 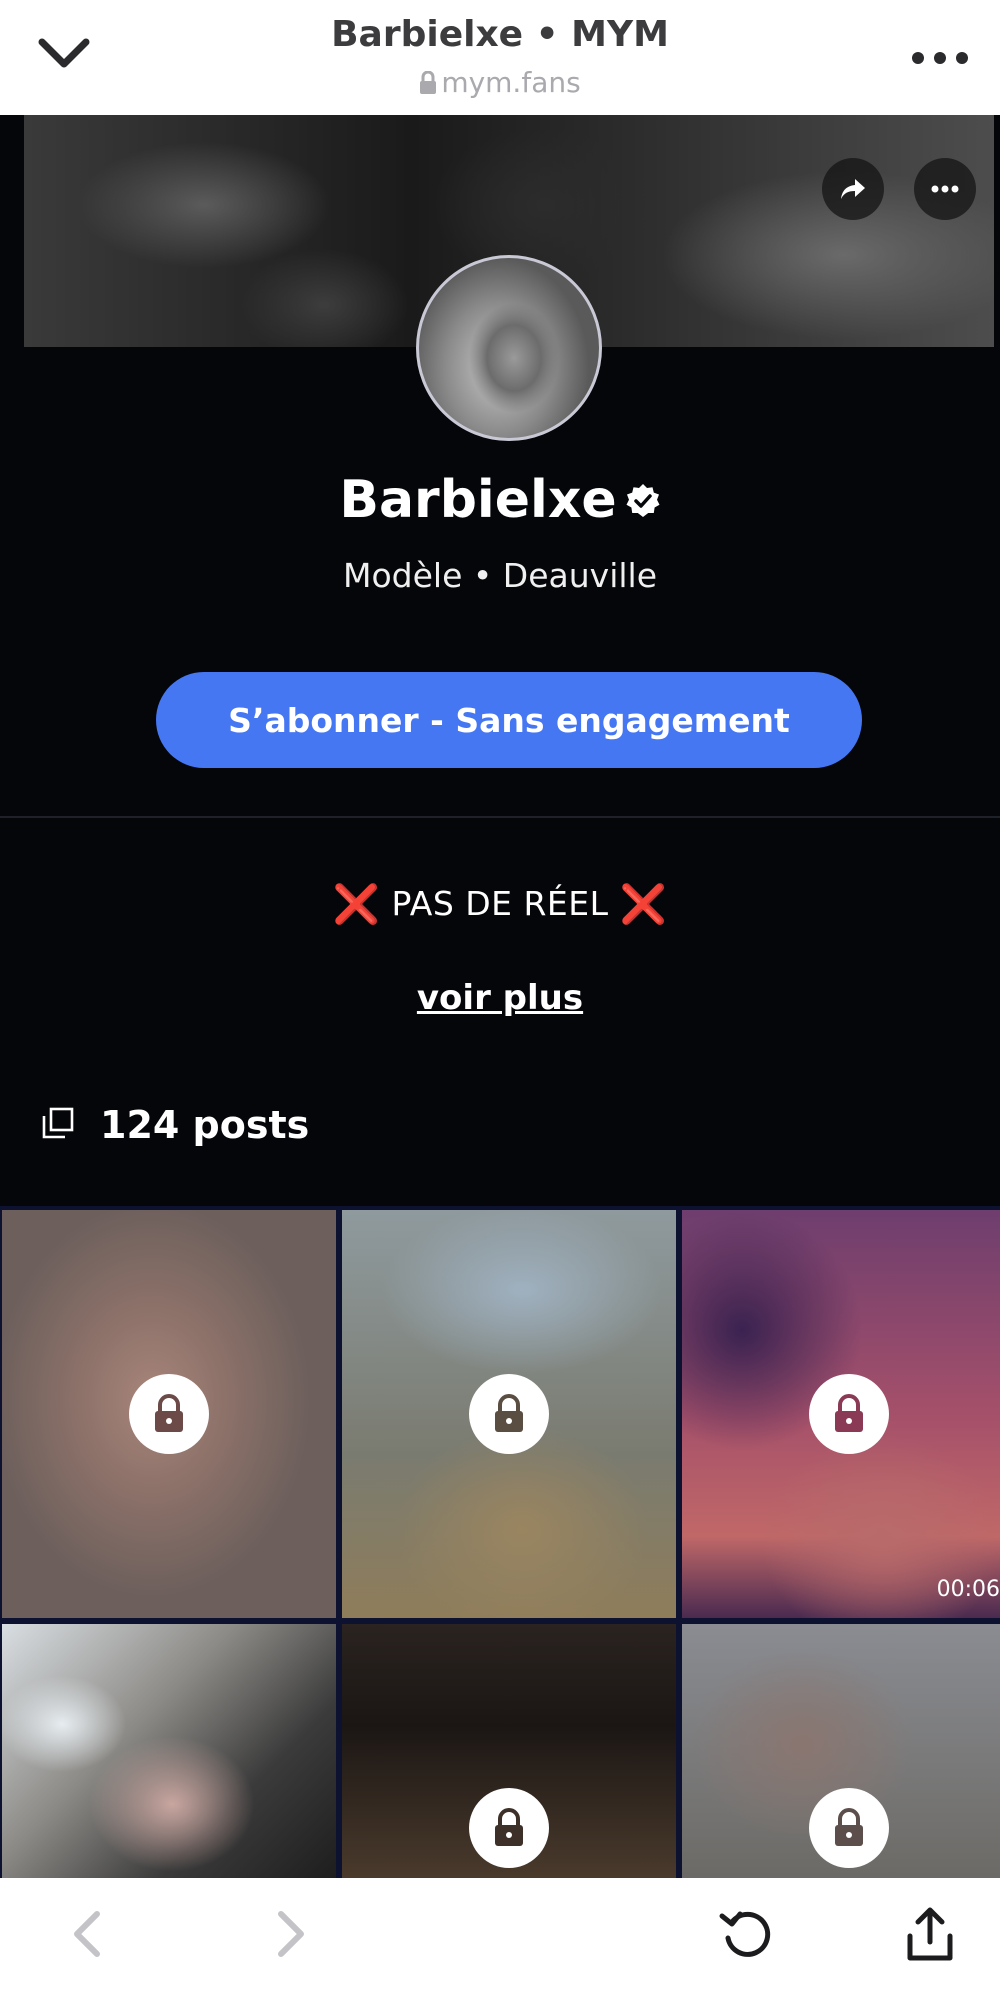 I want to click on posts-count: 124 posts, so click(x=175, y=1125).